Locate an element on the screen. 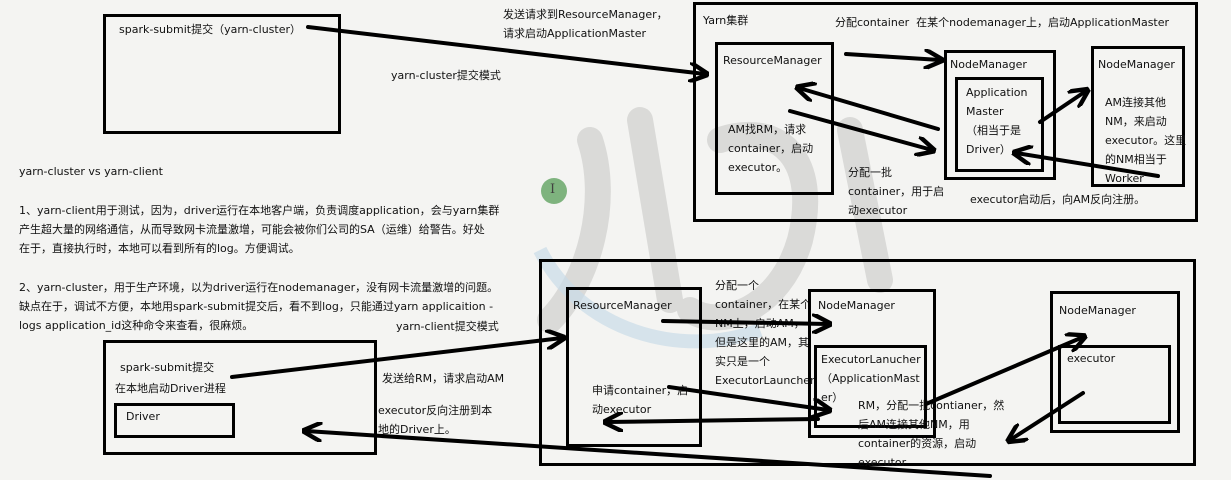 The height and width of the screenshot is (480, 1231). arrow-rm-to-launcher is located at coordinates (747, 397).